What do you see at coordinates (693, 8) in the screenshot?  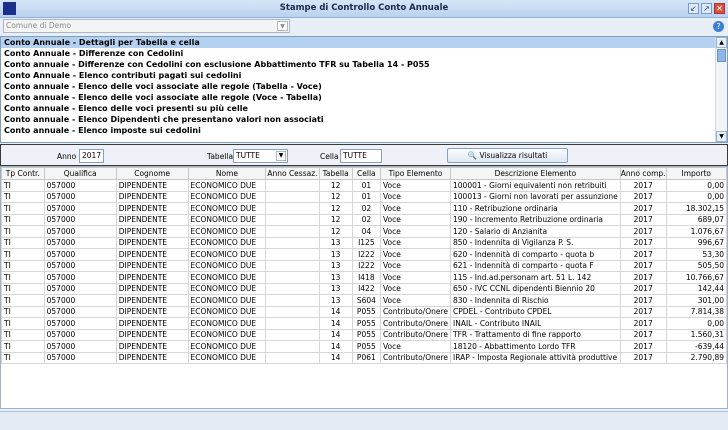 I see `minimize-button: ↙` at bounding box center [693, 8].